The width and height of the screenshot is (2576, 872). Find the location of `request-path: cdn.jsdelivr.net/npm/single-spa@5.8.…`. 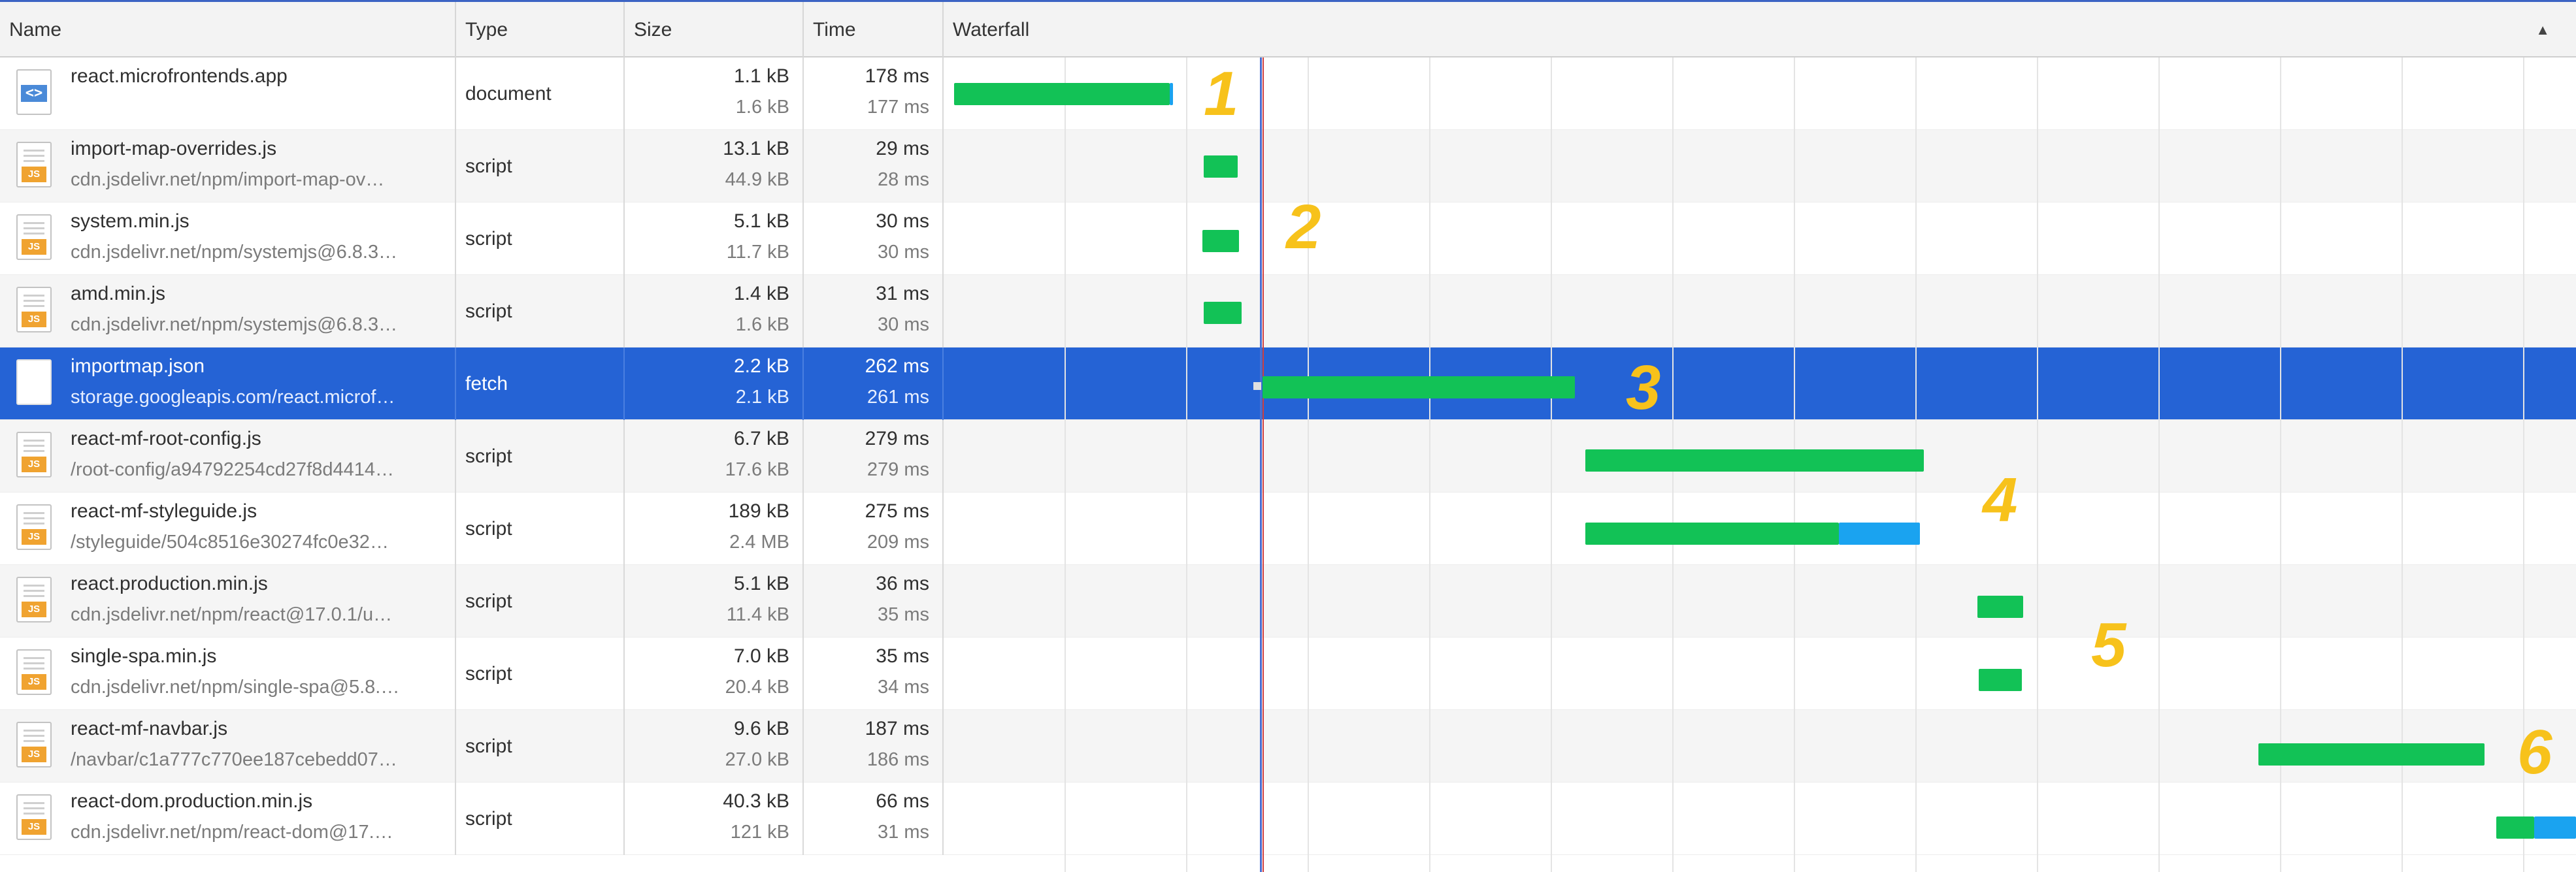

request-path: cdn.jsdelivr.net/npm/single-spa@5.8.… is located at coordinates (235, 687).